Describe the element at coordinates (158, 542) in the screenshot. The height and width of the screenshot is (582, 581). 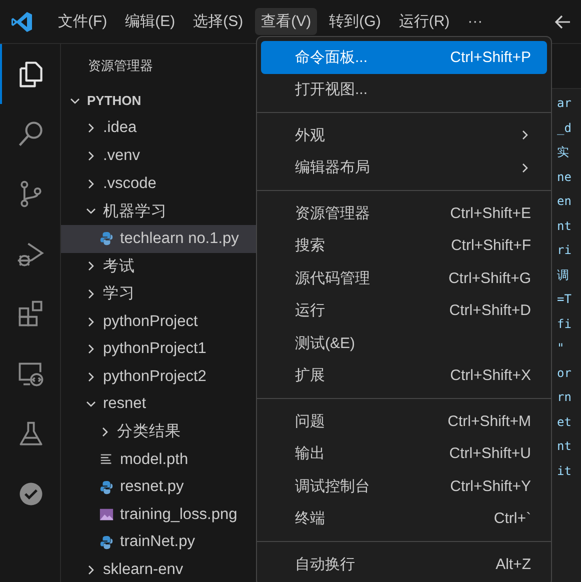
I see `file-item: trainNet.py` at that location.